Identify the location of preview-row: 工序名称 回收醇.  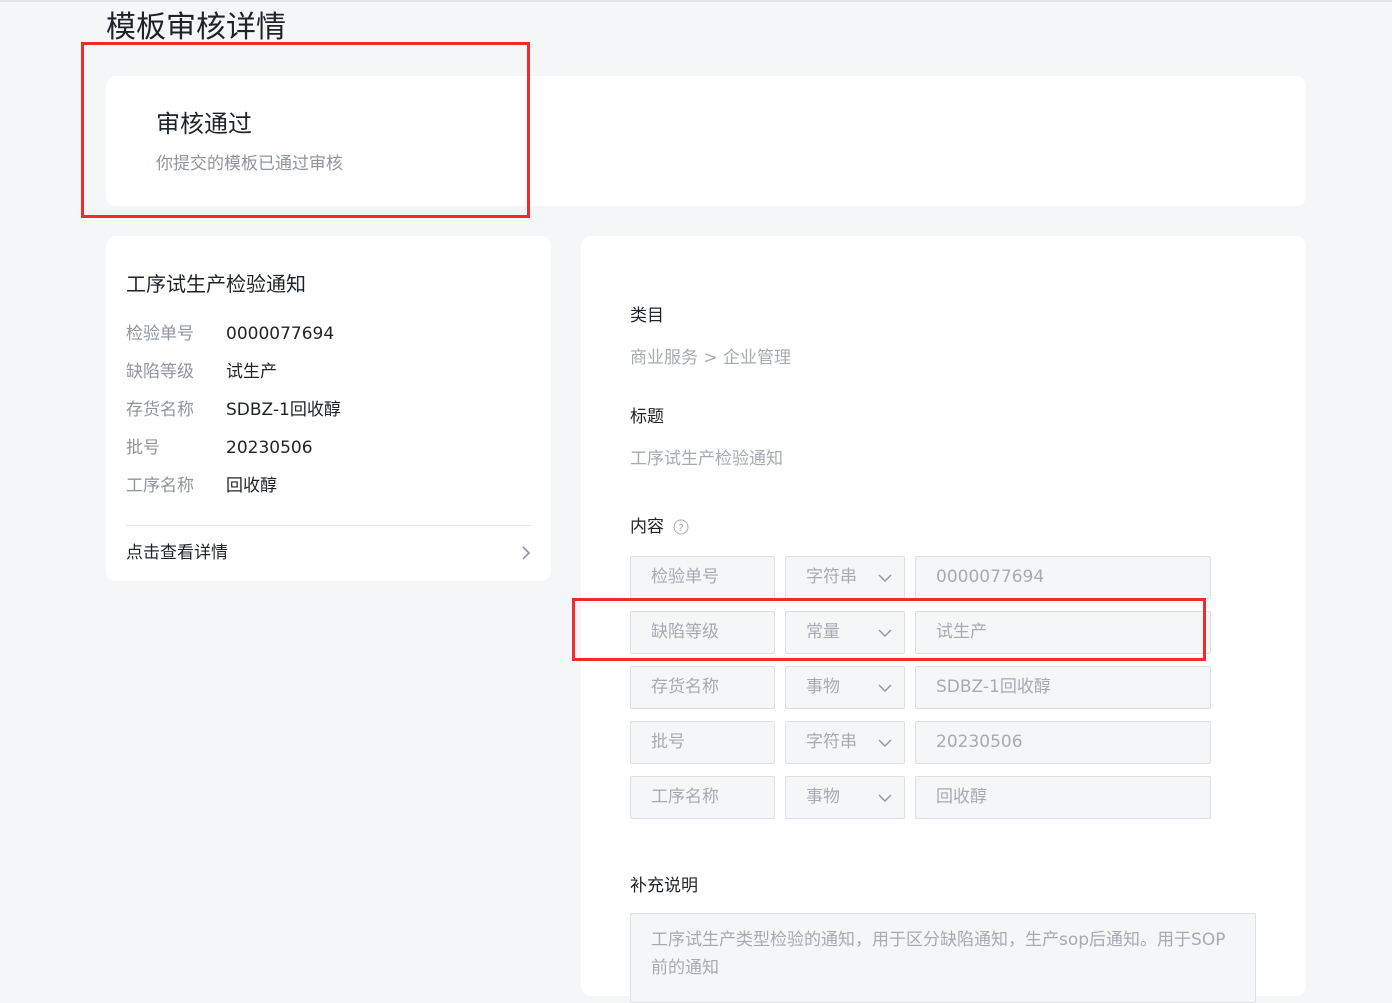
(326, 486).